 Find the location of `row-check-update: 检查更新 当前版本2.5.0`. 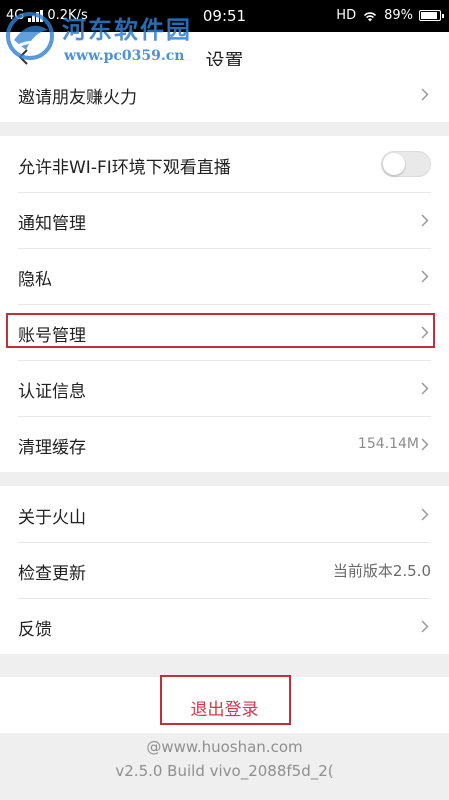

row-check-update: 检查更新 当前版本2.5.0 is located at coordinates (224, 570).